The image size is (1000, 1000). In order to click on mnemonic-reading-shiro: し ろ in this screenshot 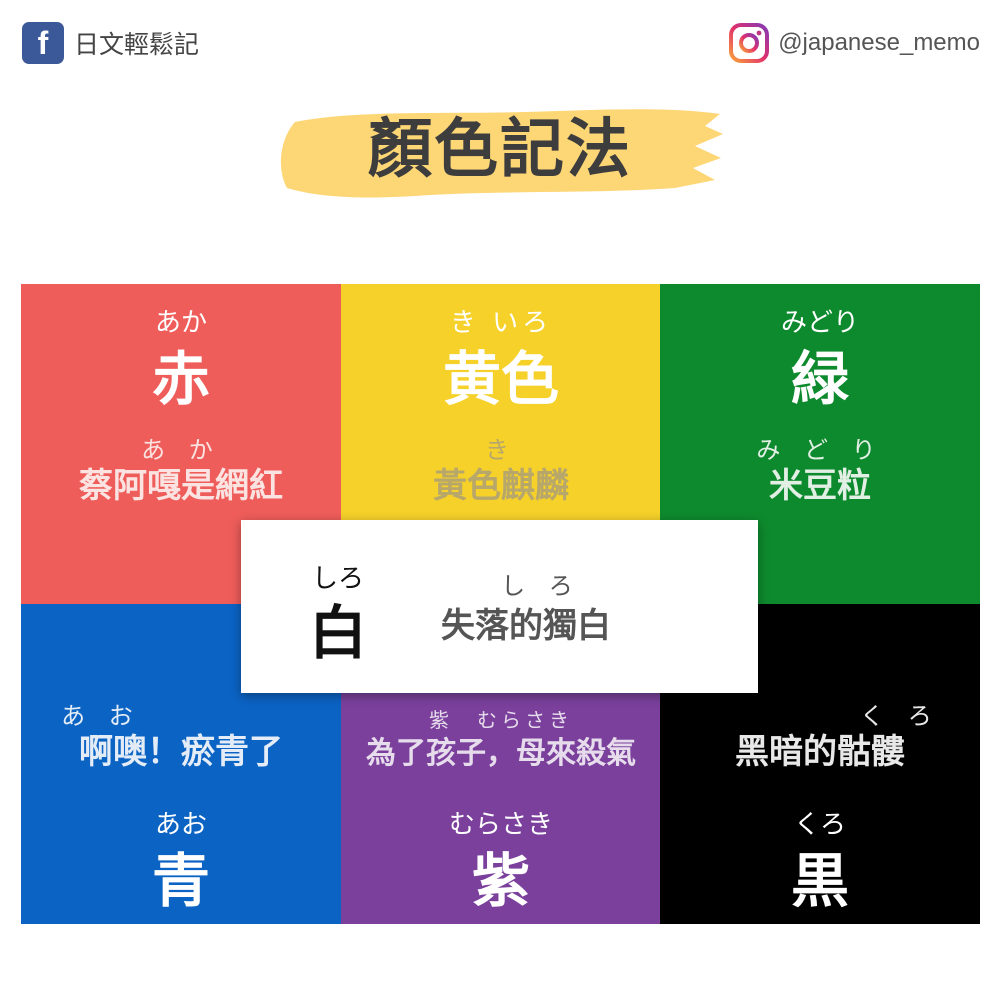, I will do `click(541, 586)`.